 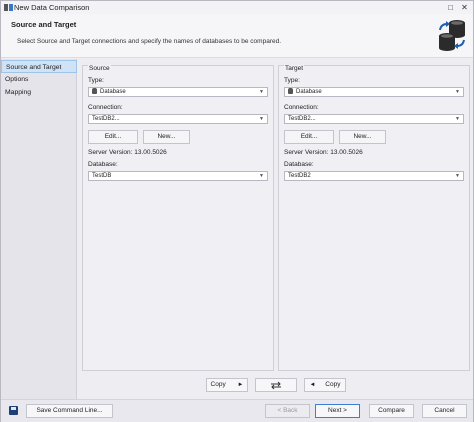 I want to click on database-sync-icon, so click(x=452, y=35).